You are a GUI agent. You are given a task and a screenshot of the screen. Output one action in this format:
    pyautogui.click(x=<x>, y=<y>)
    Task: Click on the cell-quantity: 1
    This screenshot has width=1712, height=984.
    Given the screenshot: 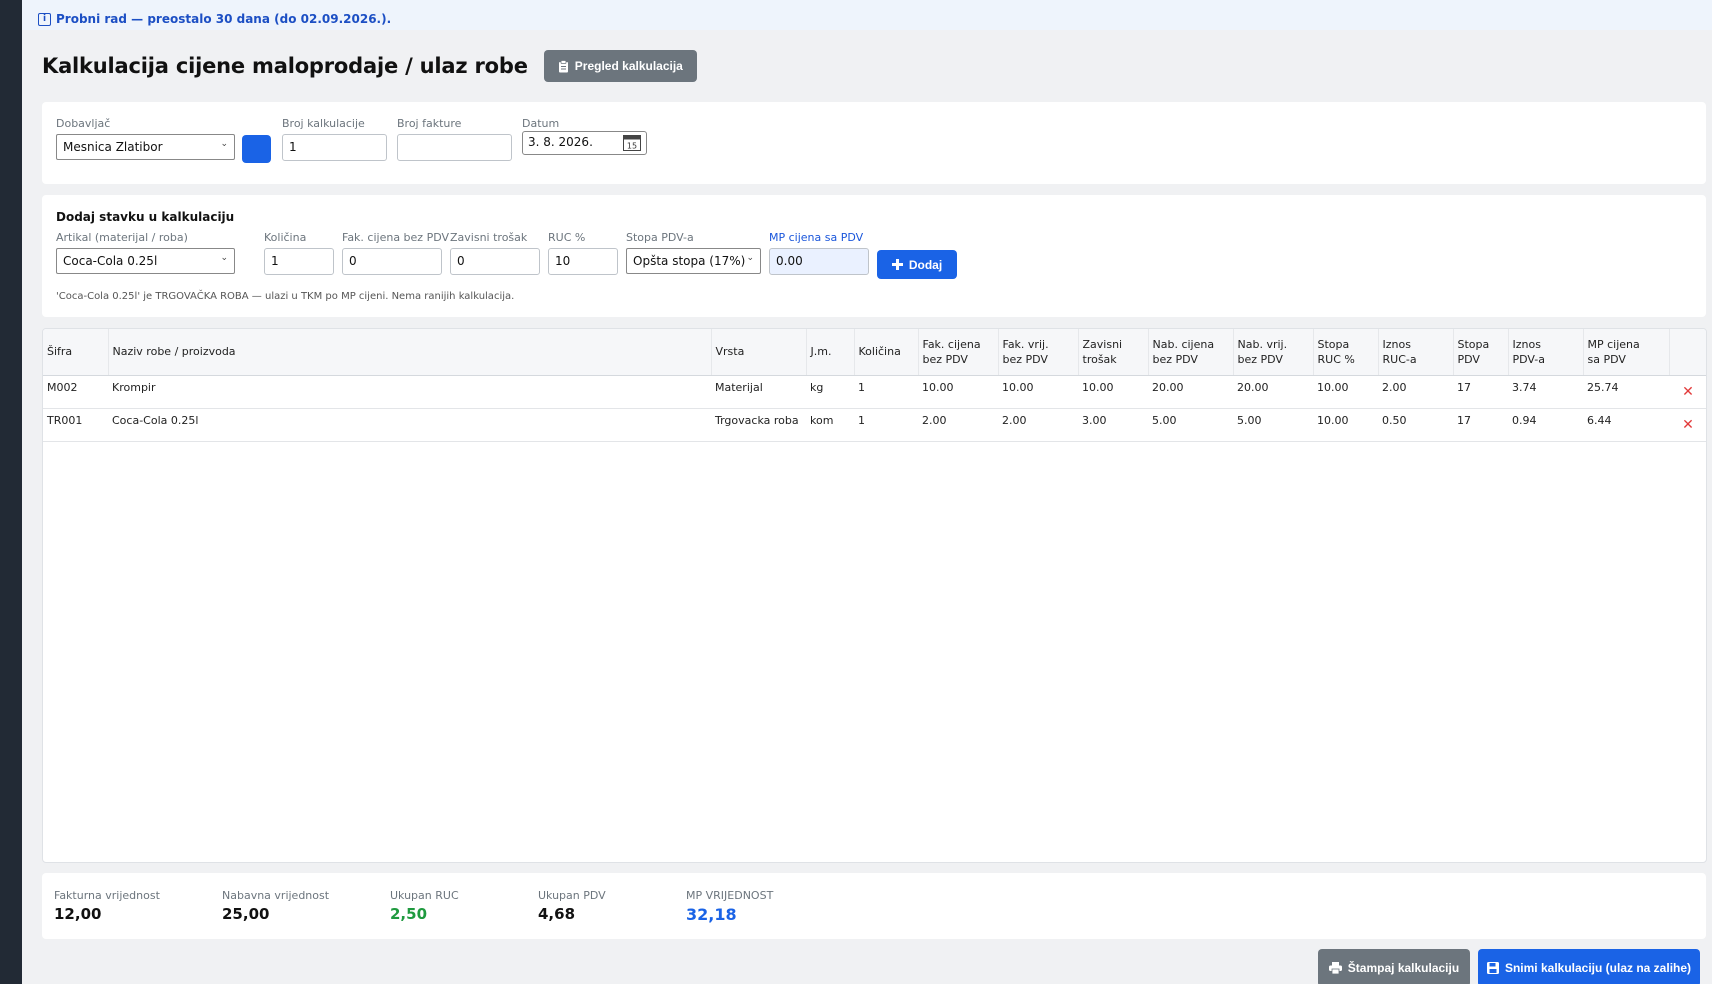 What is the action you would take?
    pyautogui.click(x=886, y=425)
    